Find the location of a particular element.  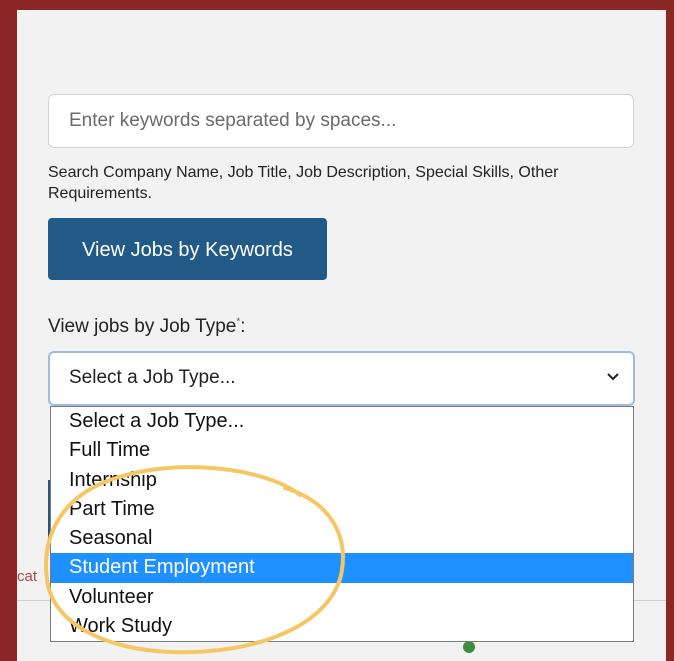

background-partial-text: cat is located at coordinates (27, 576).